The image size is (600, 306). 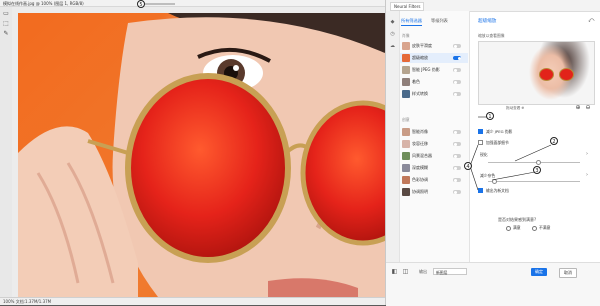 What do you see at coordinates (491, 35) in the screenshot?
I see `panel-subtitle: 缩放以查看图像` at bounding box center [491, 35].